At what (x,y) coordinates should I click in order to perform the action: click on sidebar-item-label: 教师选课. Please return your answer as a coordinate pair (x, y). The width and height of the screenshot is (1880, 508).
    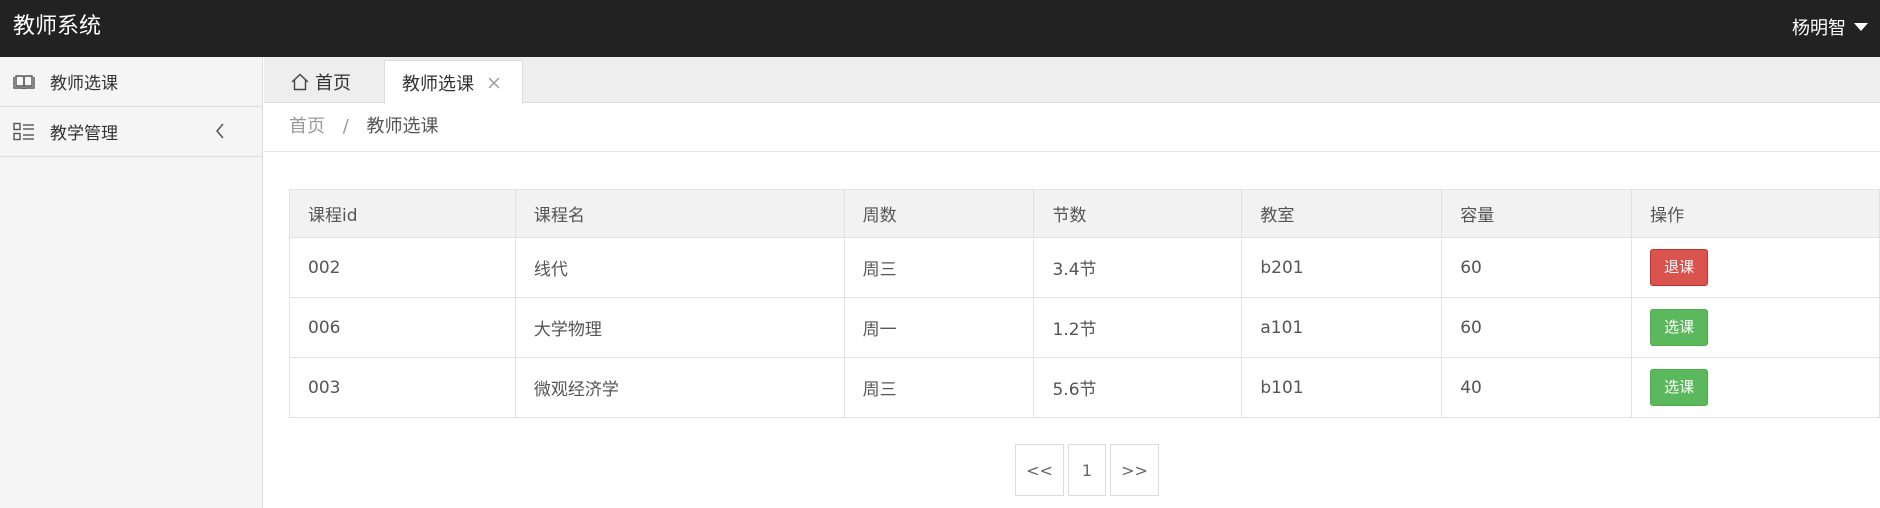
    Looking at the image, I should click on (84, 84).